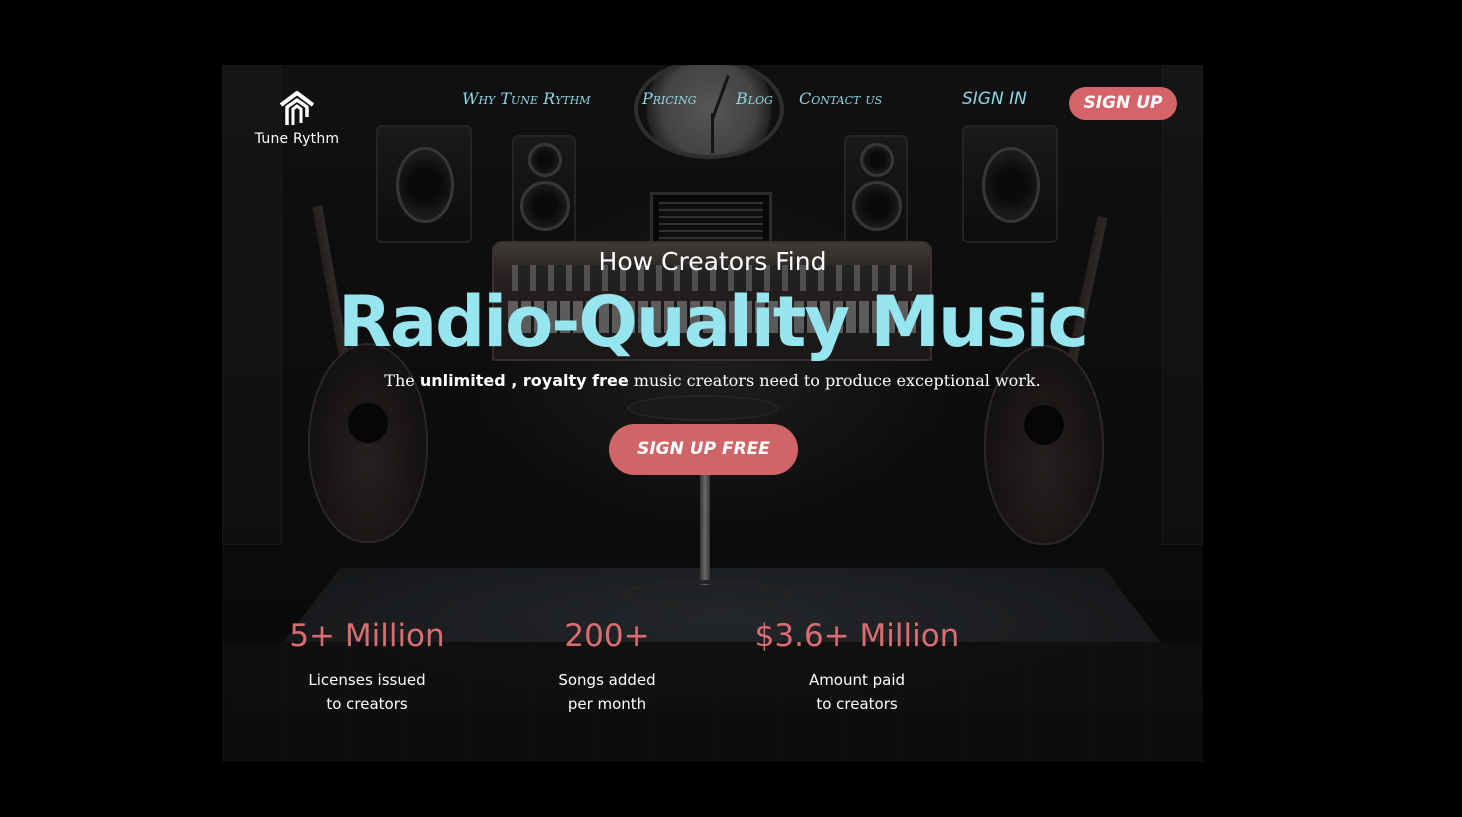  Describe the element at coordinates (857, 667) in the screenshot. I see `stat-amount-paid: $3.6+ Million Amount paid to creators` at that location.